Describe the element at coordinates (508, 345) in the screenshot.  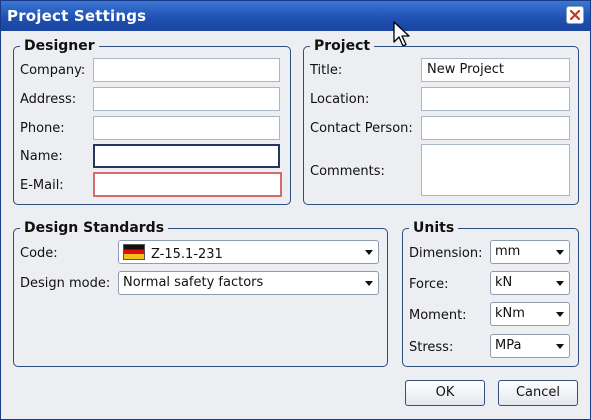
I see `stress-value: MPa` at that location.